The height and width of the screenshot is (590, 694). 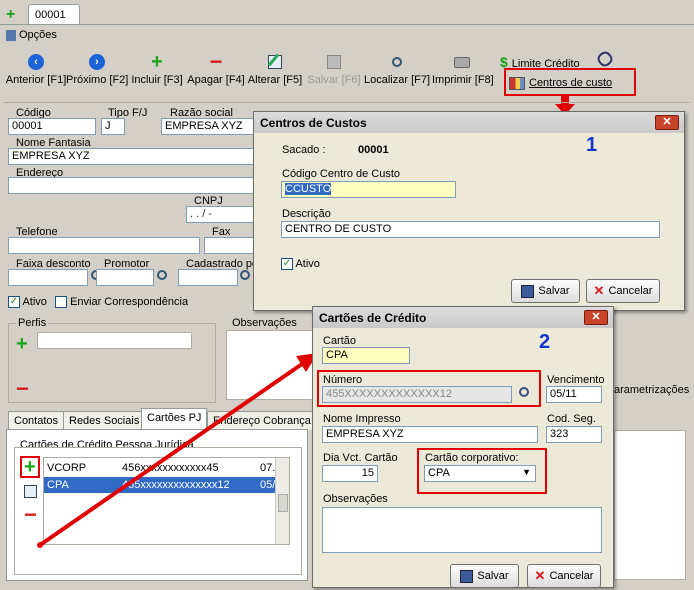 I want to click on card-save-button: Salvar, so click(x=484, y=576).